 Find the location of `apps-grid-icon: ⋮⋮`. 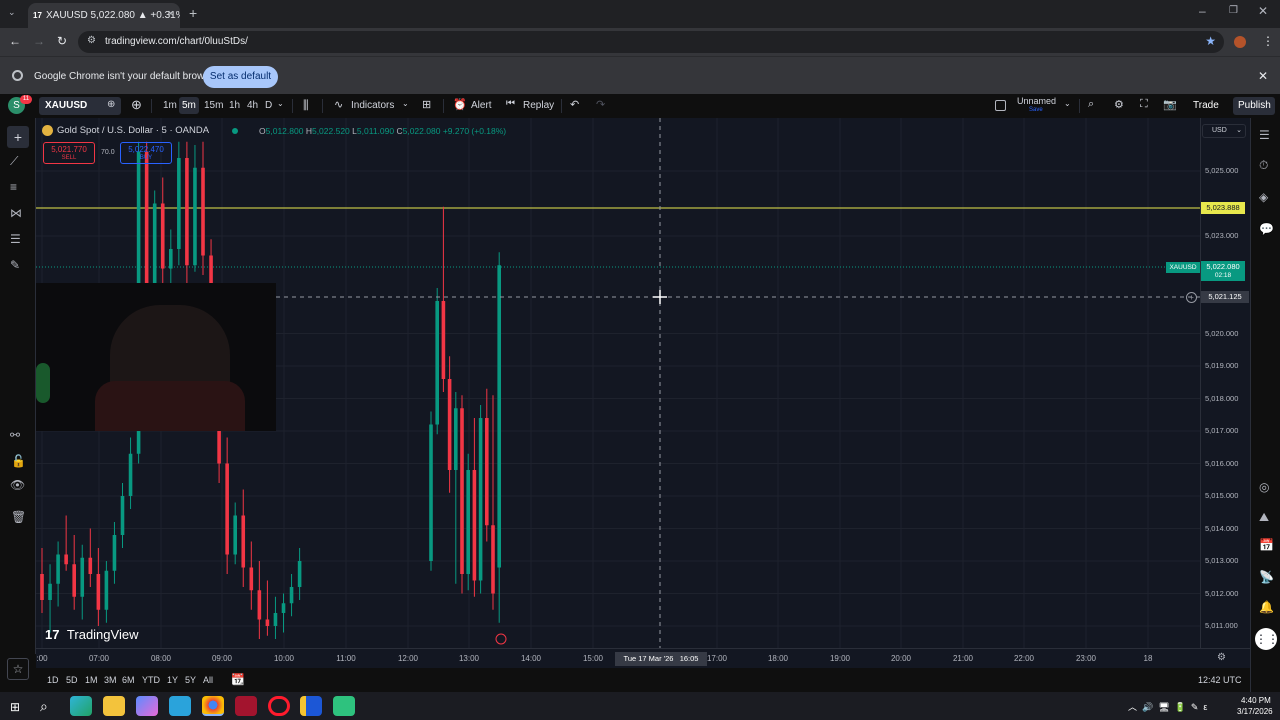

apps-grid-icon: ⋮⋮ is located at coordinates (1267, 639).